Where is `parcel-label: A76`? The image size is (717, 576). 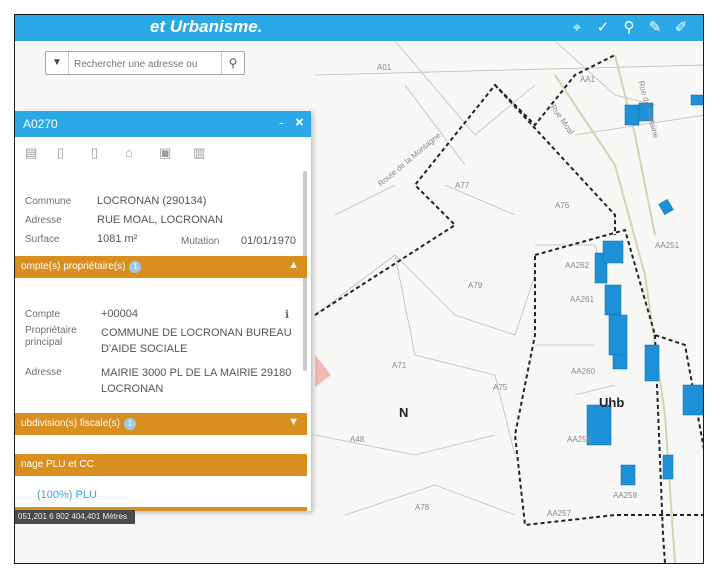
parcel-label: A76 is located at coordinates (562, 205).